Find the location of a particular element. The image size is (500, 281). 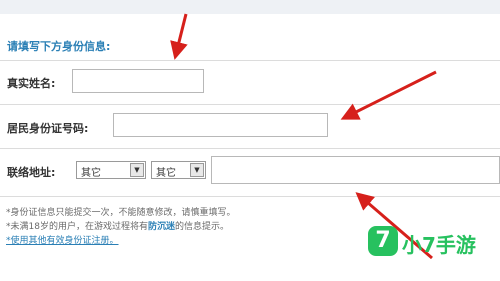

address-label: 联络地址: is located at coordinates (31, 172).